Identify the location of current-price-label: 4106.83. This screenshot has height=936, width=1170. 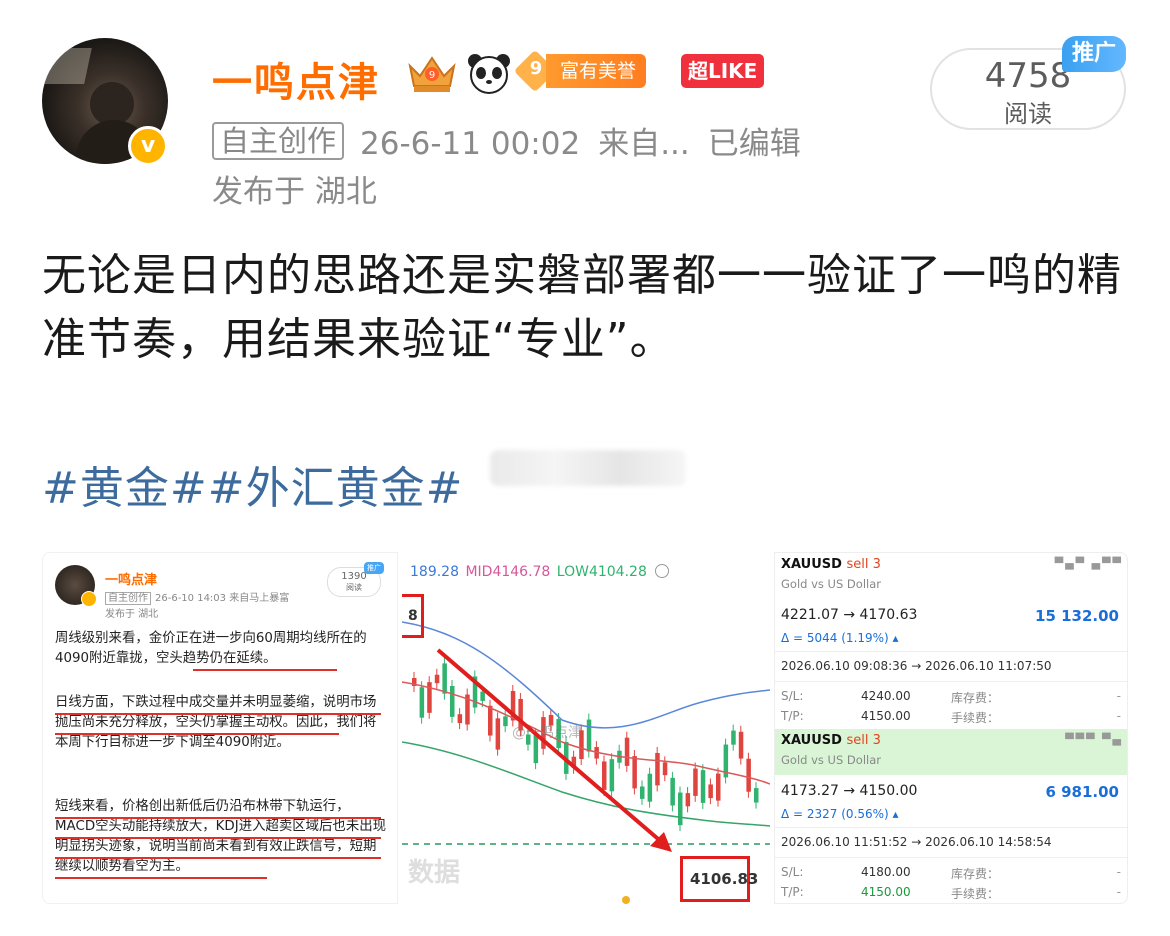
(724, 879).